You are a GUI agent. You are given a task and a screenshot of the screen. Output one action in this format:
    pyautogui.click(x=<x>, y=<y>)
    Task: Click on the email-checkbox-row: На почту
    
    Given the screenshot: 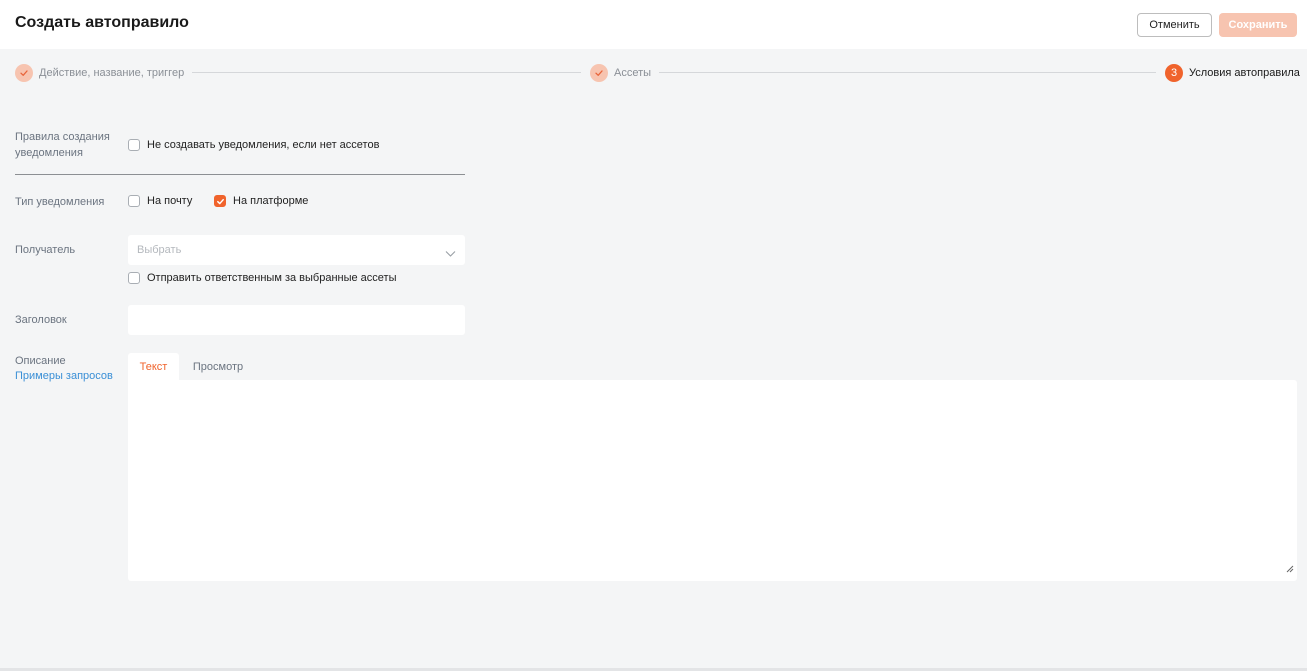 What is the action you would take?
    pyautogui.click(x=160, y=201)
    